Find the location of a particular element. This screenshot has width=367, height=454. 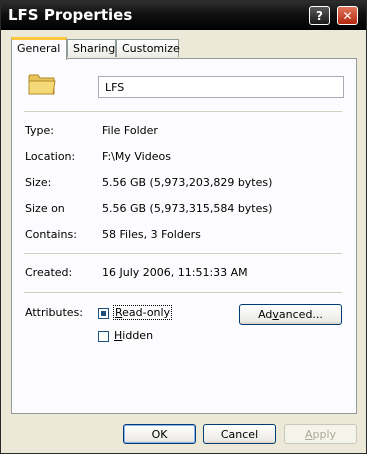

folder-icon is located at coordinates (42, 84).